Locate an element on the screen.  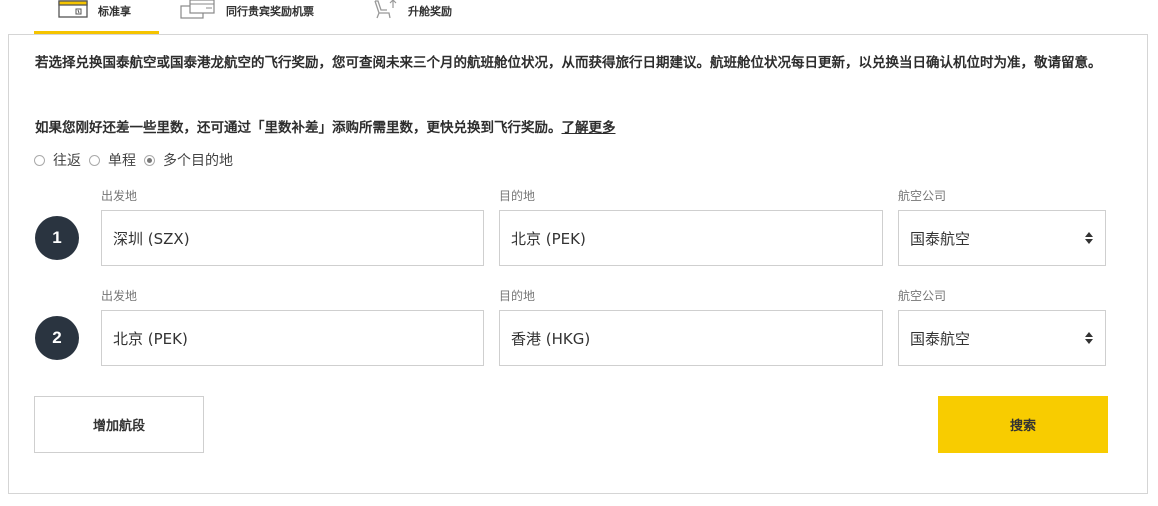
tab-standard-award: 标准享 is located at coordinates (94, 17).